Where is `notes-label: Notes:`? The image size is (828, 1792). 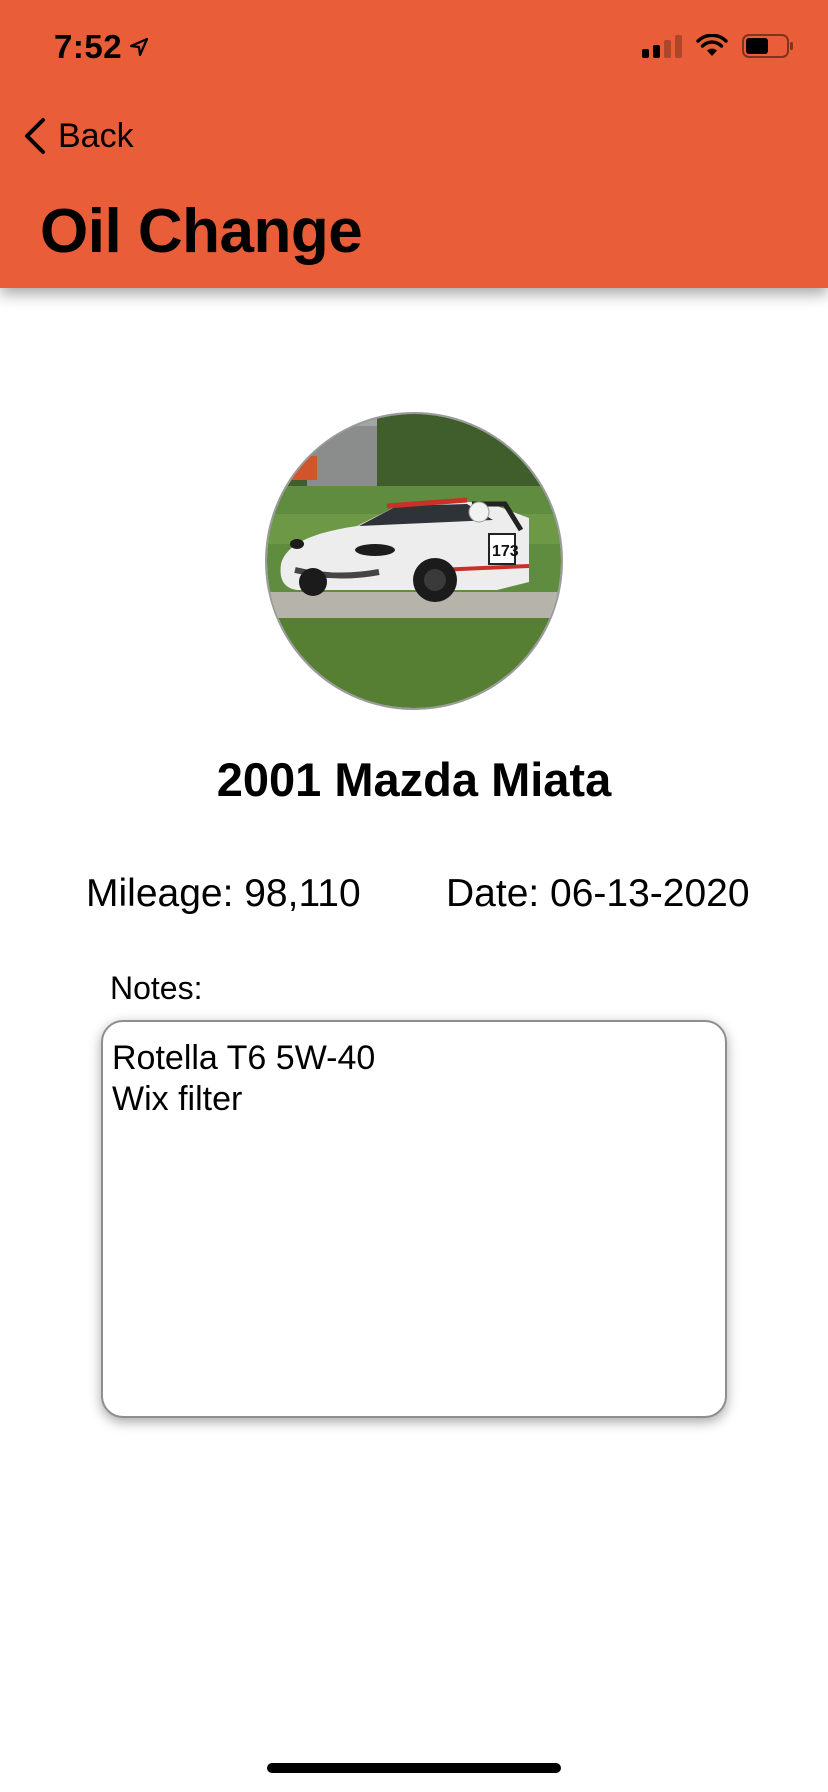
notes-label: Notes: is located at coordinates (156, 988).